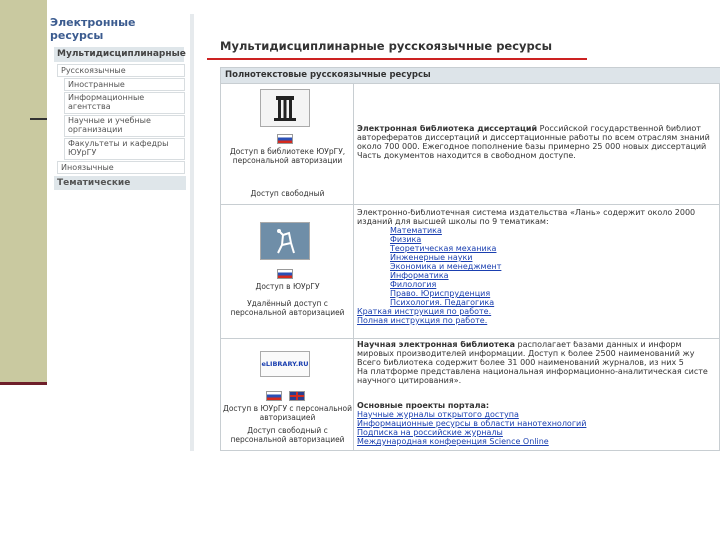 The height and width of the screenshot is (540, 720). Describe the element at coordinates (409, 381) in the screenshot. I see `description-line: научного цитирования».` at that location.